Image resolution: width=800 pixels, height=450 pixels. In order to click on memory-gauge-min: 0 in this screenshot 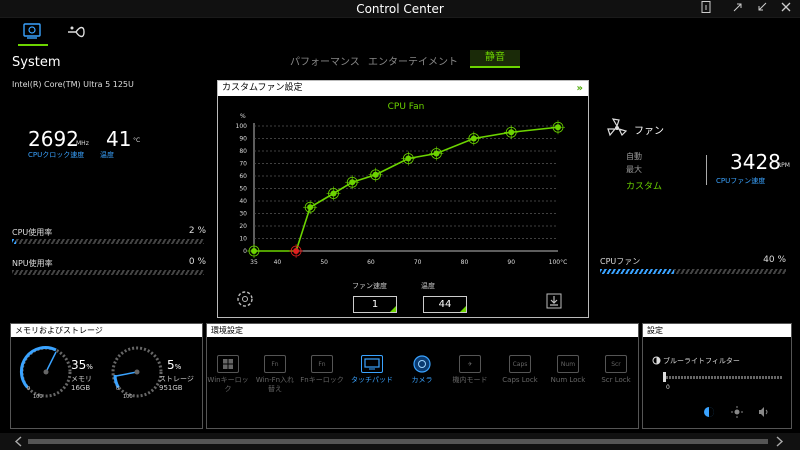, I will do `click(29, 389)`.